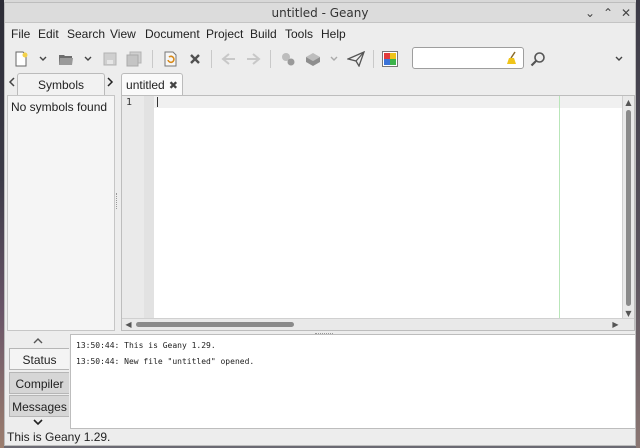 The height and width of the screenshot is (448, 640). What do you see at coordinates (229, 59) in the screenshot?
I see `back-icon` at bounding box center [229, 59].